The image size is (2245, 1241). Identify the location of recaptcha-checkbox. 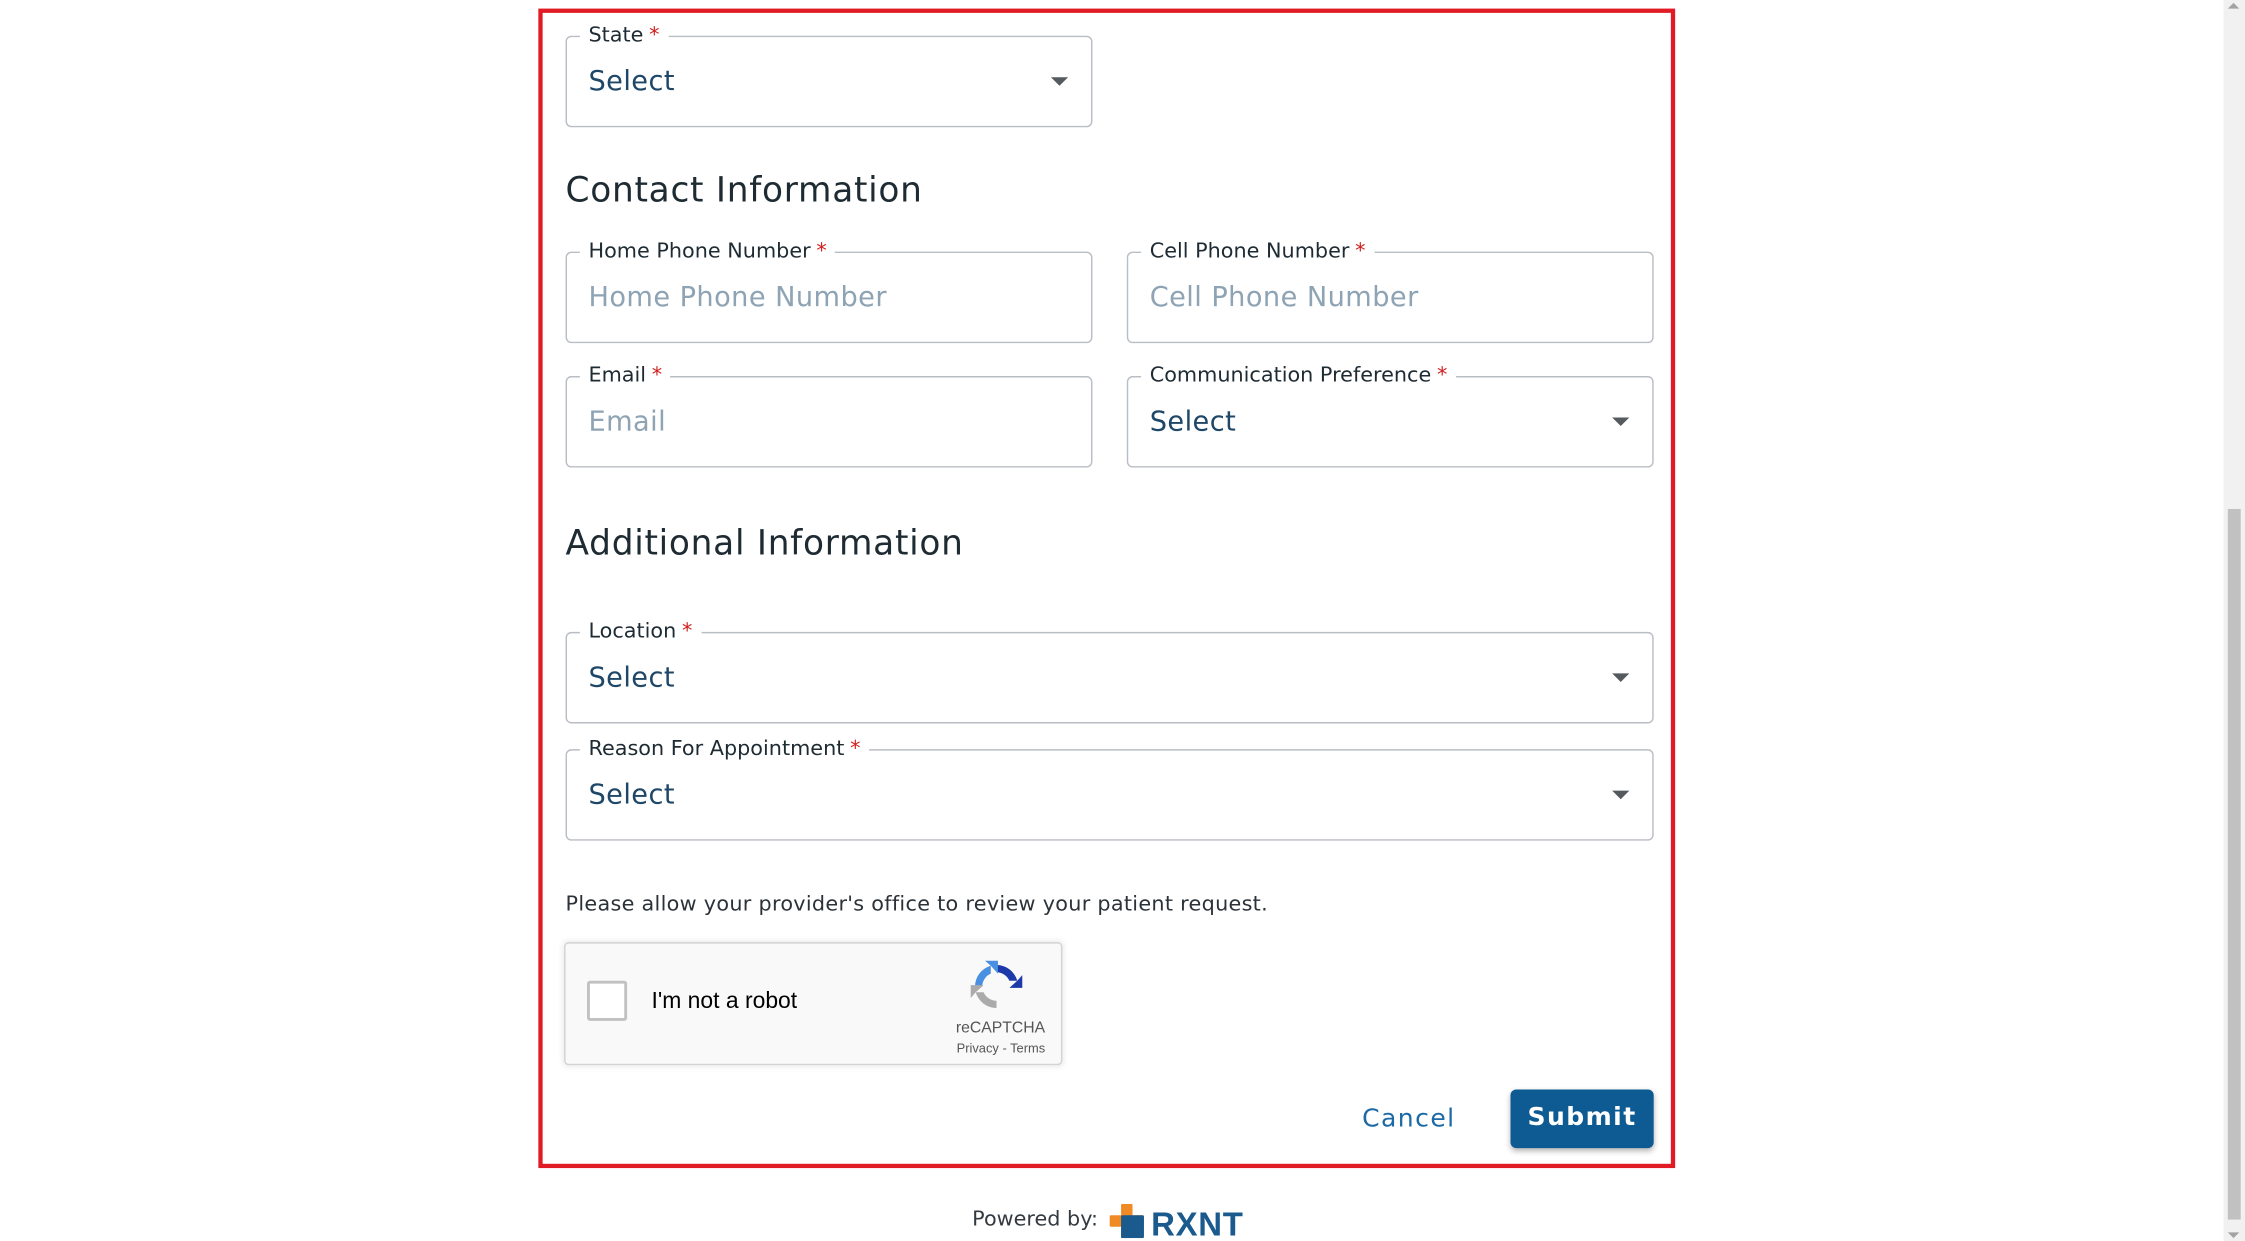
(607, 1000).